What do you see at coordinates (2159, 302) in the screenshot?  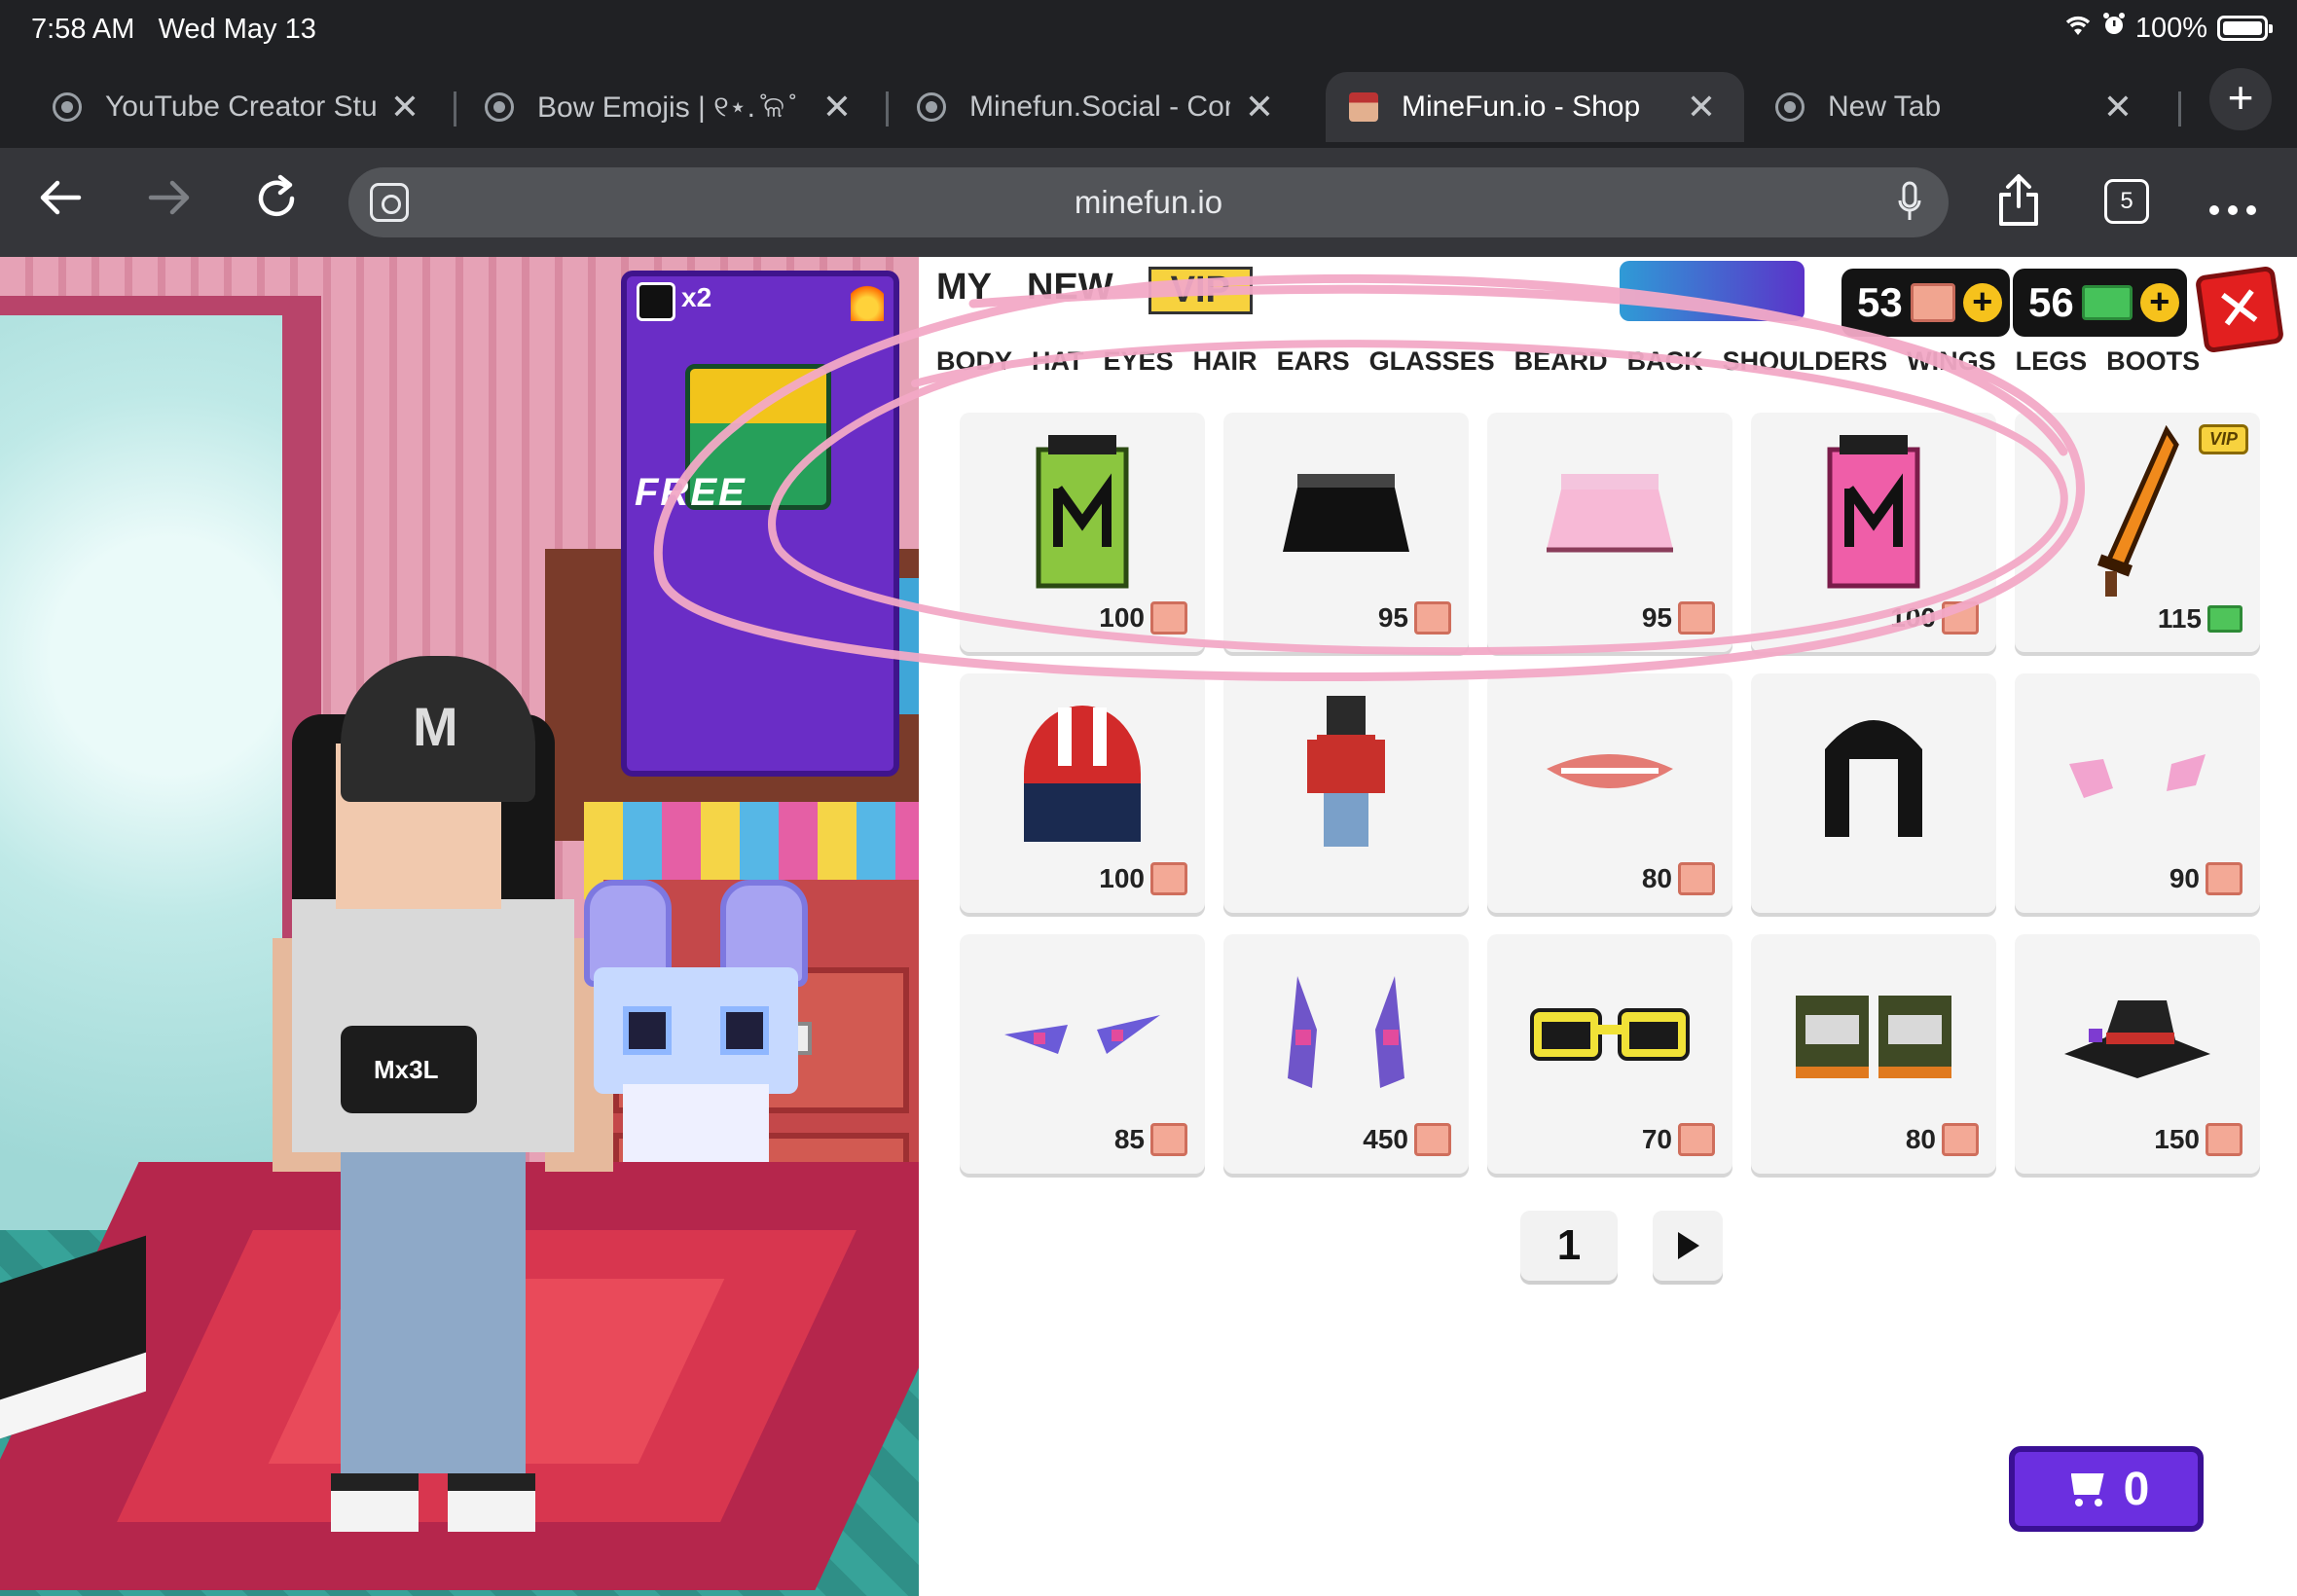 I see `add-cash-button: +` at bounding box center [2159, 302].